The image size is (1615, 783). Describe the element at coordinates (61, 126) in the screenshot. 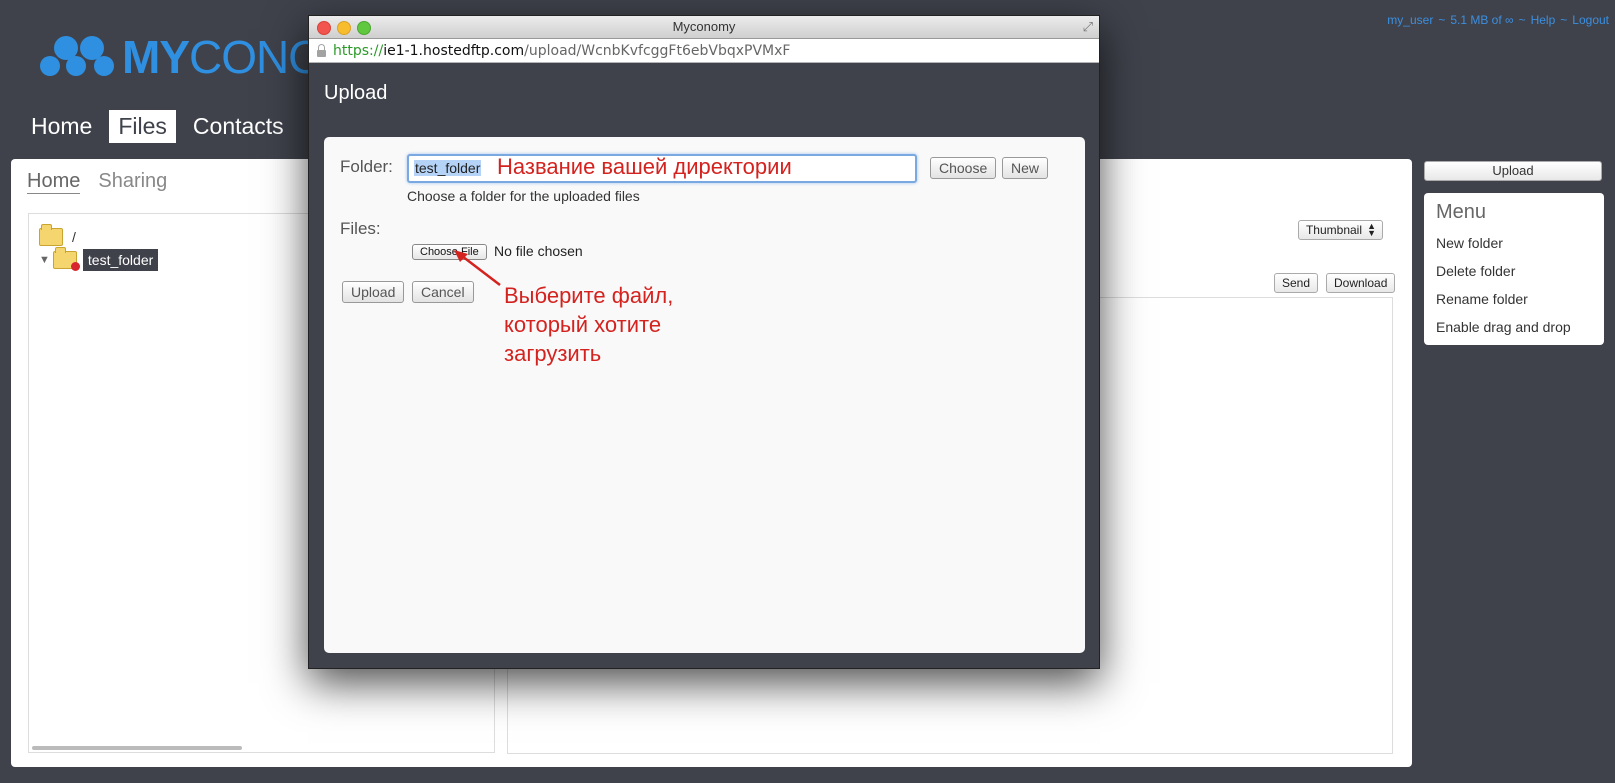

I see `nav-home: Home` at that location.